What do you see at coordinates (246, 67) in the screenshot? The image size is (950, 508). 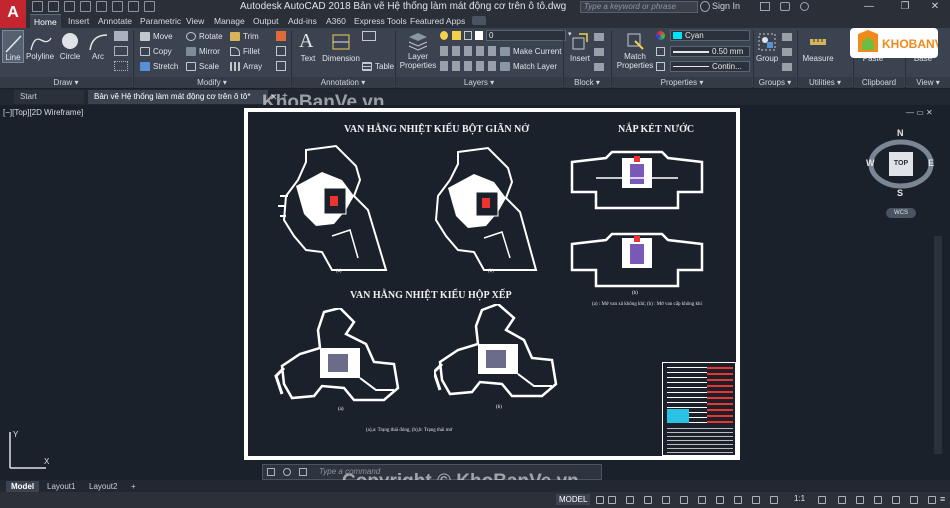 I see `array-button: Array` at bounding box center [246, 67].